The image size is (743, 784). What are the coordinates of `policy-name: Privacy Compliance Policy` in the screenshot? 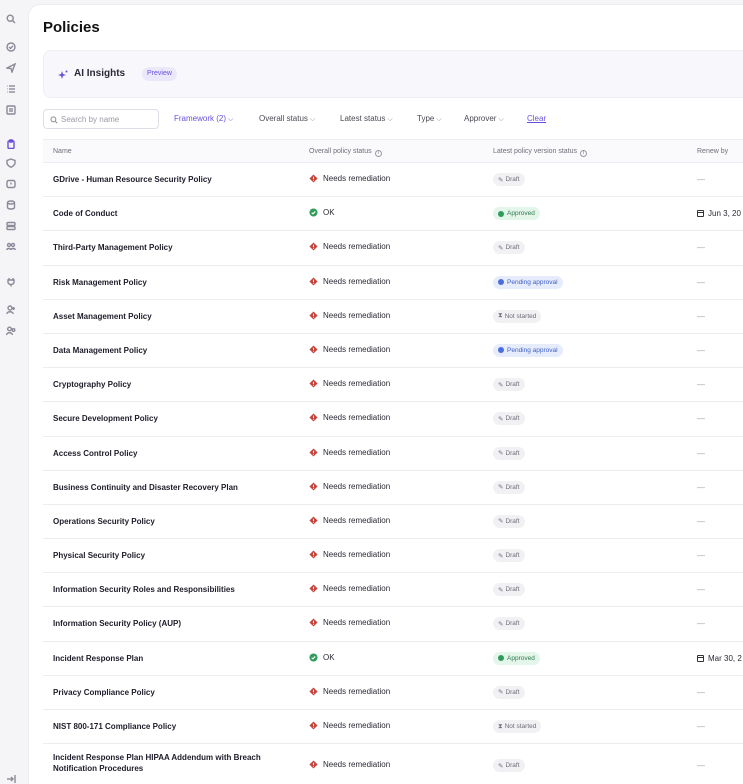 It's located at (104, 692).